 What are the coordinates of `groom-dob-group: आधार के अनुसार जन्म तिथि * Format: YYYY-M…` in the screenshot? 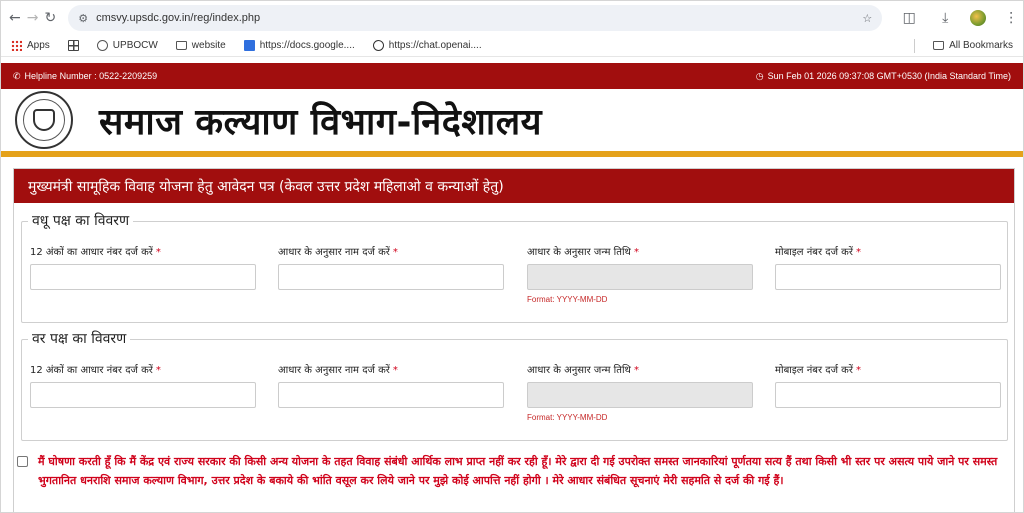 It's located at (640, 392).